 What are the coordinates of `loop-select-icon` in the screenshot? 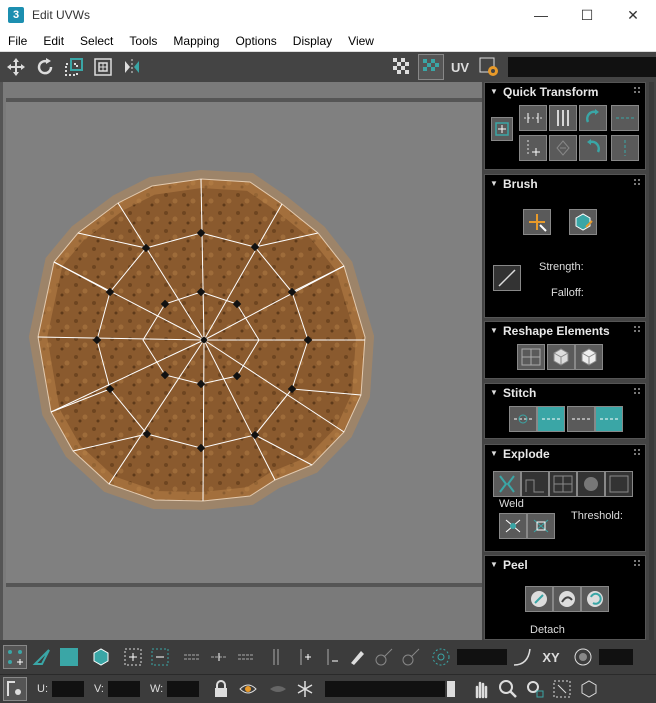 It's located at (192, 657).